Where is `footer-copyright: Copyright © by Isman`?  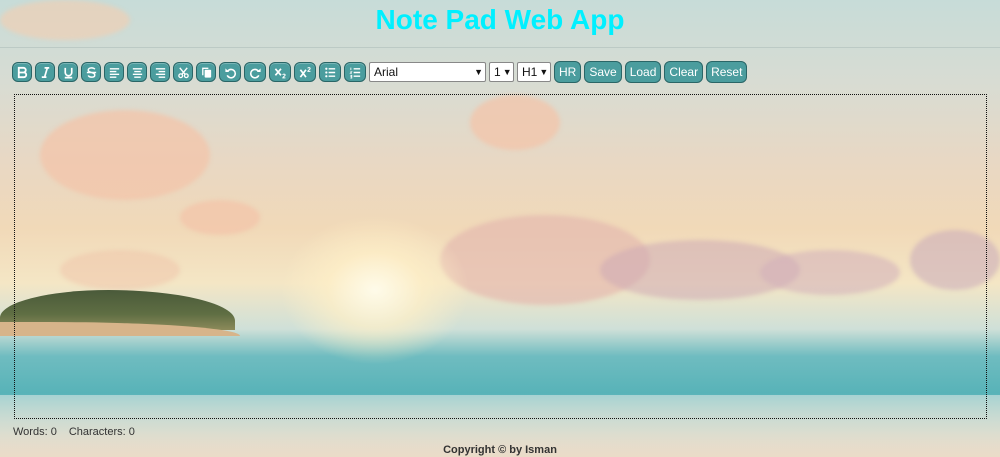
footer-copyright: Copyright © by Isman is located at coordinates (500, 450).